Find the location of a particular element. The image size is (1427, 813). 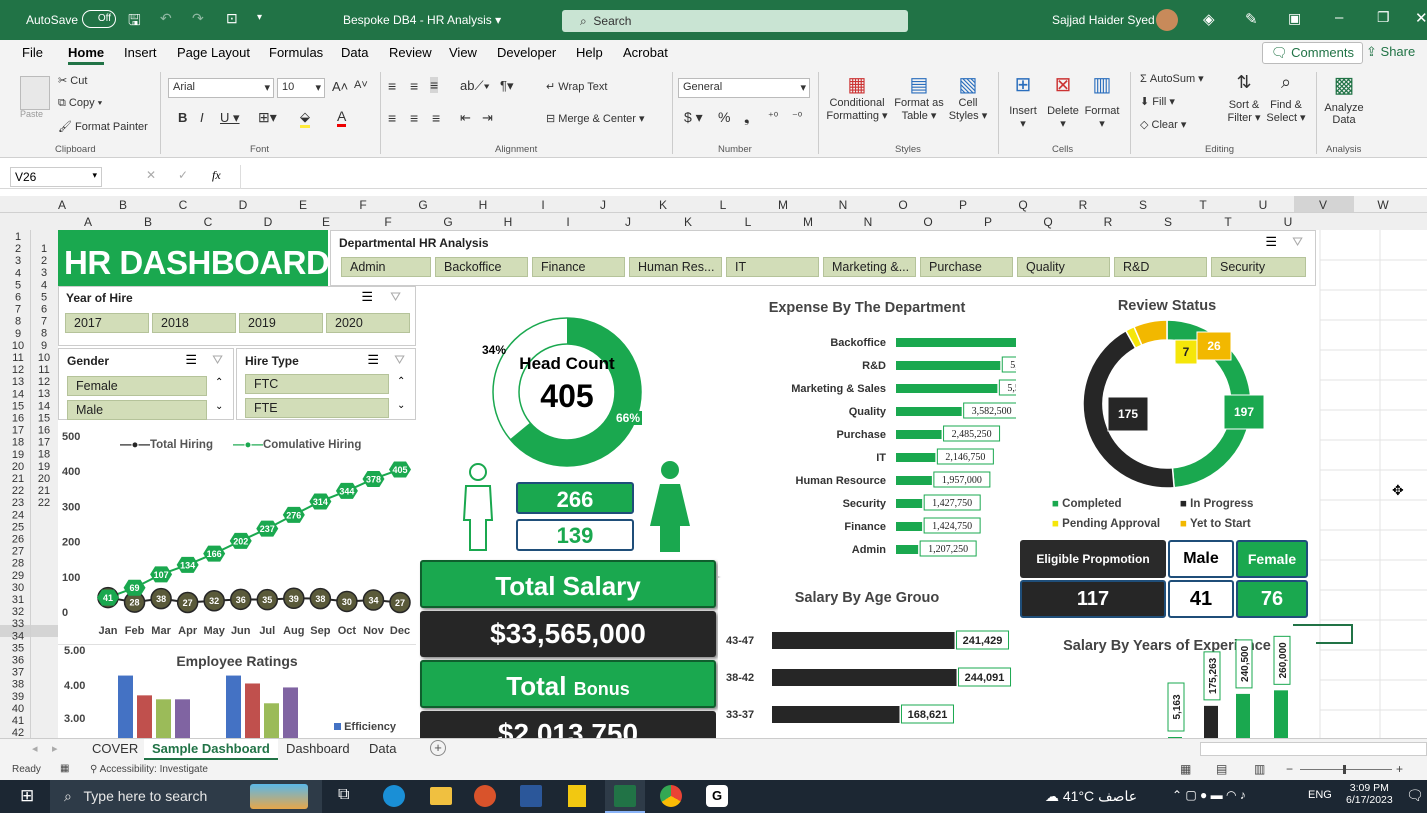

menu-formulas: Formulas is located at coordinates (296, 52).